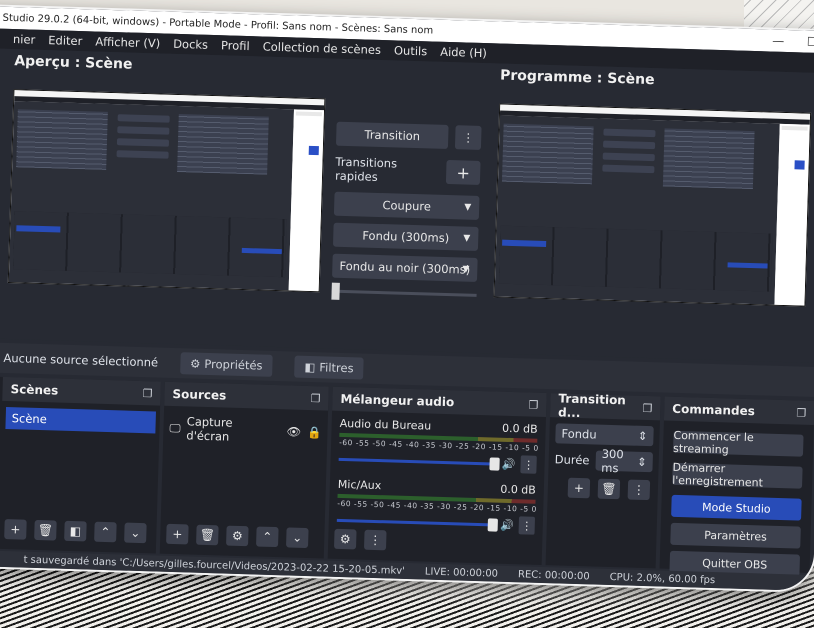 This screenshot has height=628, width=814. I want to click on quick-transitions-label: Transitions rapides, so click(366, 169).